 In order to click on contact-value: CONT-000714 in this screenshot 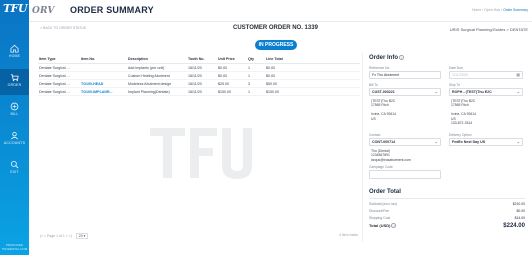, I will do `click(384, 142)`.